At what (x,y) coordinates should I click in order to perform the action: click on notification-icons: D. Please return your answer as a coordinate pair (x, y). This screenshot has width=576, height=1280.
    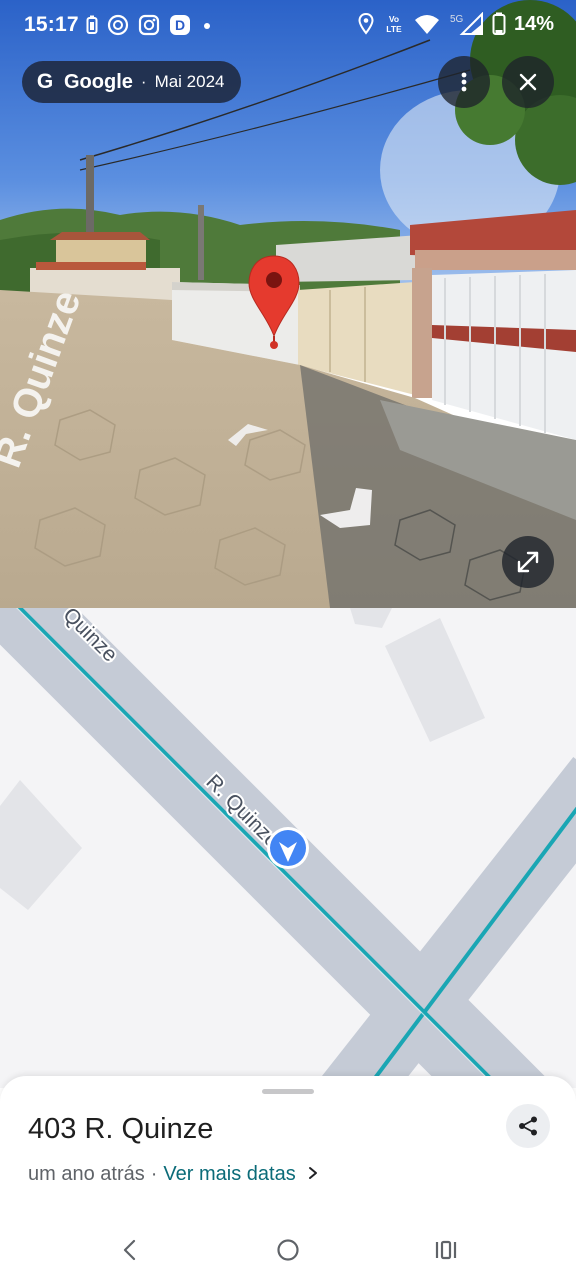
    Looking at the image, I should click on (150, 25).